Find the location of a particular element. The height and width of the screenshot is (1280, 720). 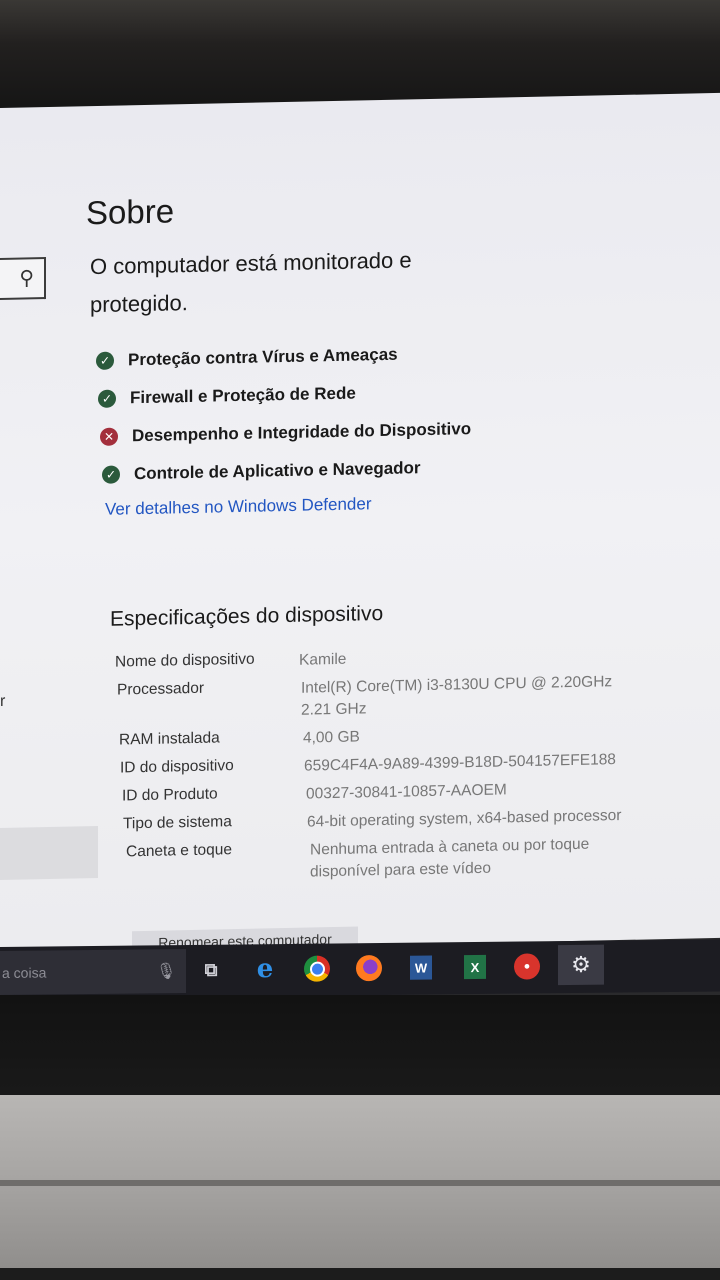

spec-row: ID do Produto 00327-30841-10857-AAOEM is located at coordinates (378, 793).